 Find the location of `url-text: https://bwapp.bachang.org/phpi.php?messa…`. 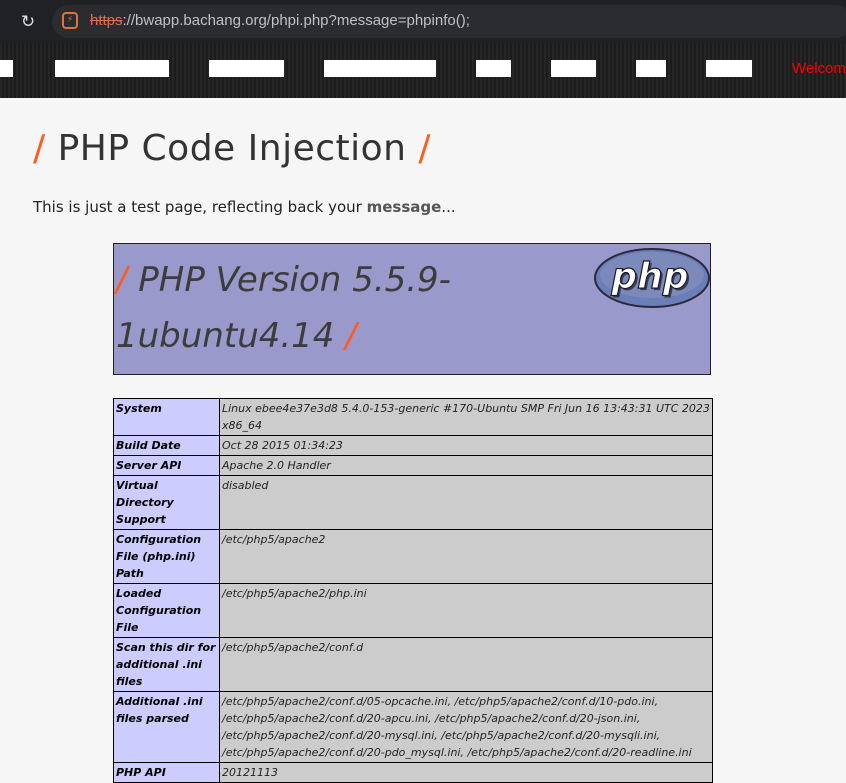

url-text: https://bwapp.bachang.org/phpi.php?messa… is located at coordinates (280, 20).